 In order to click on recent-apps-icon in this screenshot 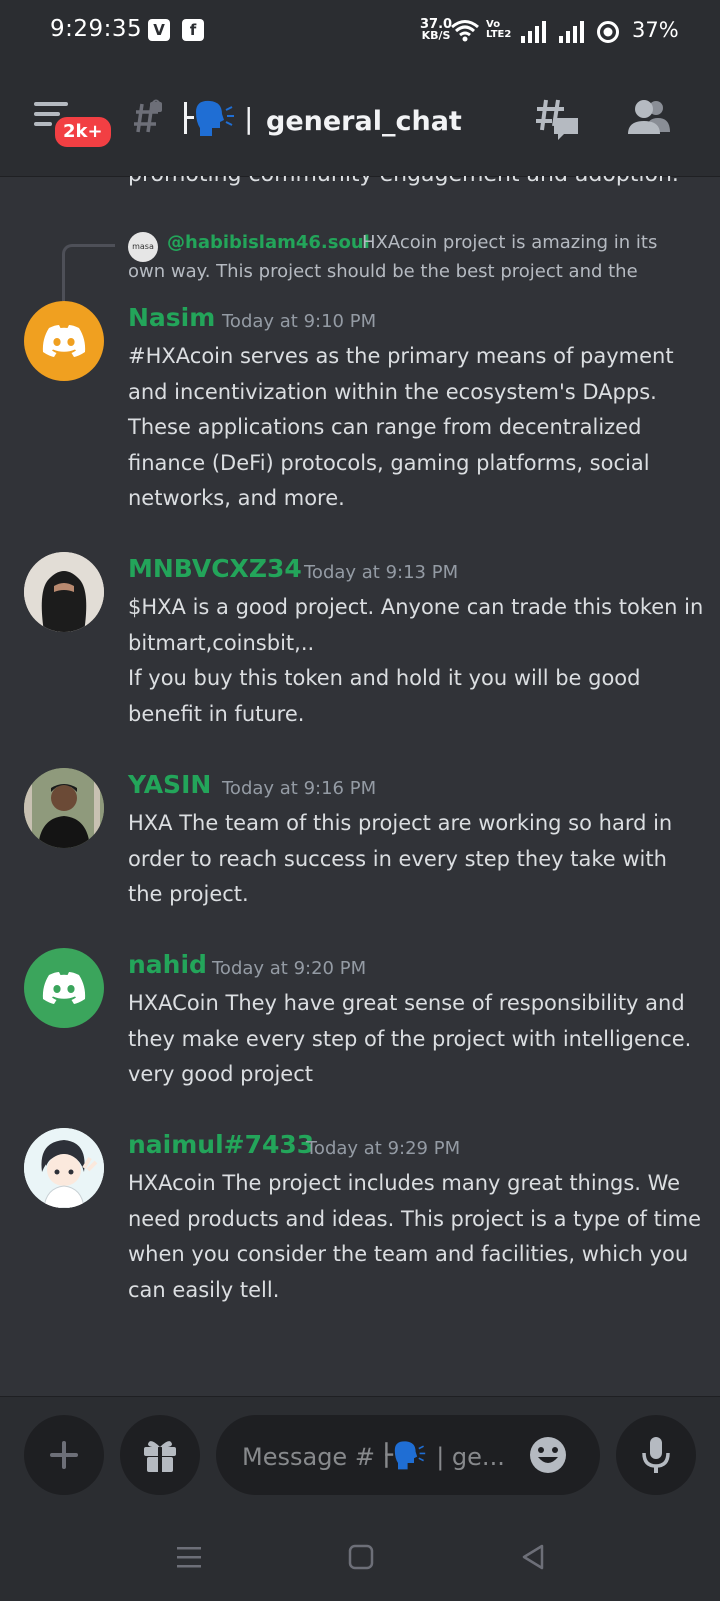, I will do `click(189, 1557)`.